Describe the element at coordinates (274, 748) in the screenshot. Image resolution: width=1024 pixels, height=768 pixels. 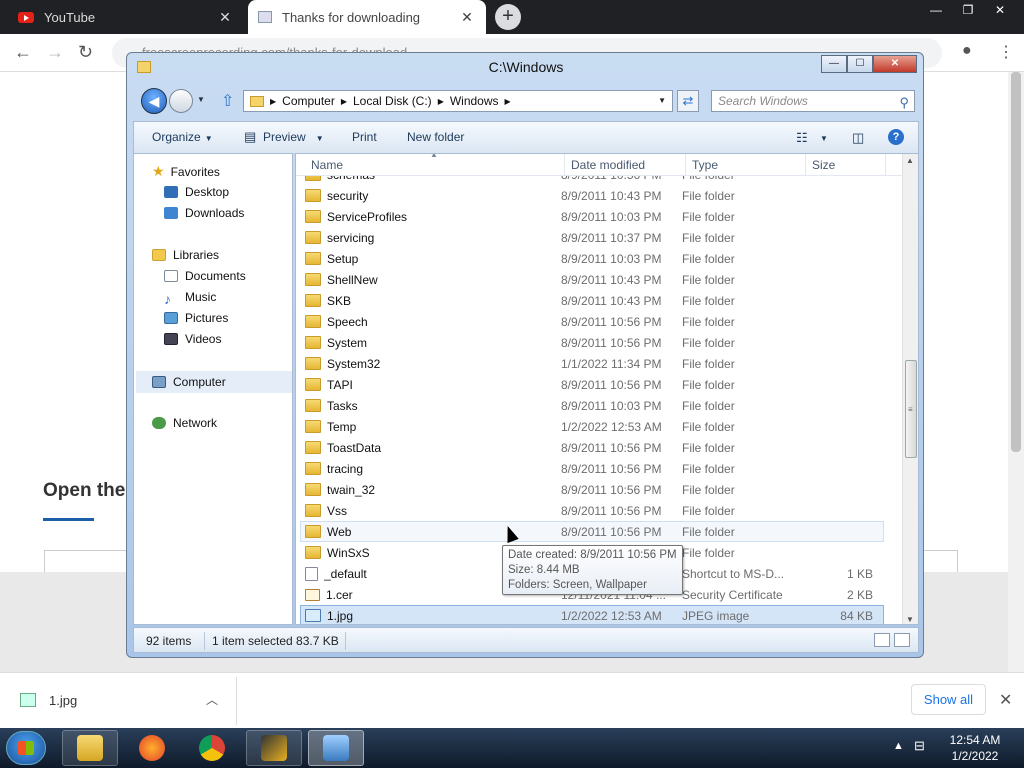
I see `taskbar-winamp` at that location.